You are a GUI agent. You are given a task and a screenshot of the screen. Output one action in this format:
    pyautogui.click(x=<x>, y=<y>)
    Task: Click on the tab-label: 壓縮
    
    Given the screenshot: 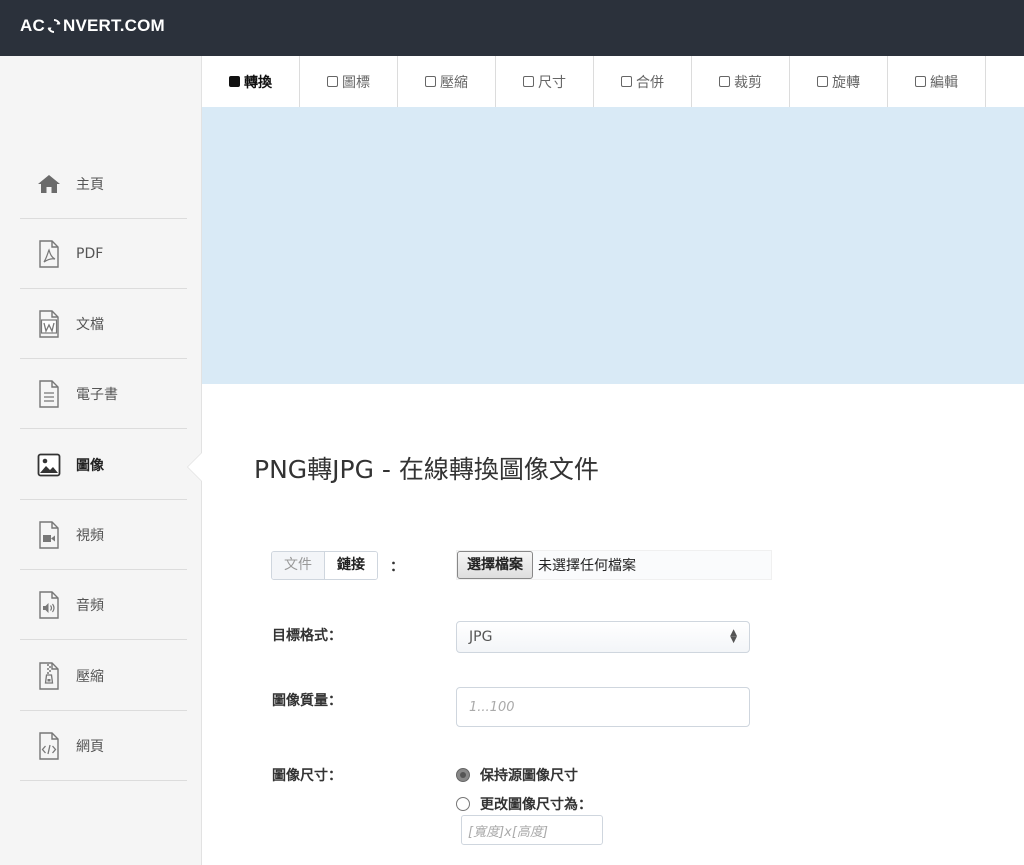 What is the action you would take?
    pyautogui.click(x=454, y=82)
    